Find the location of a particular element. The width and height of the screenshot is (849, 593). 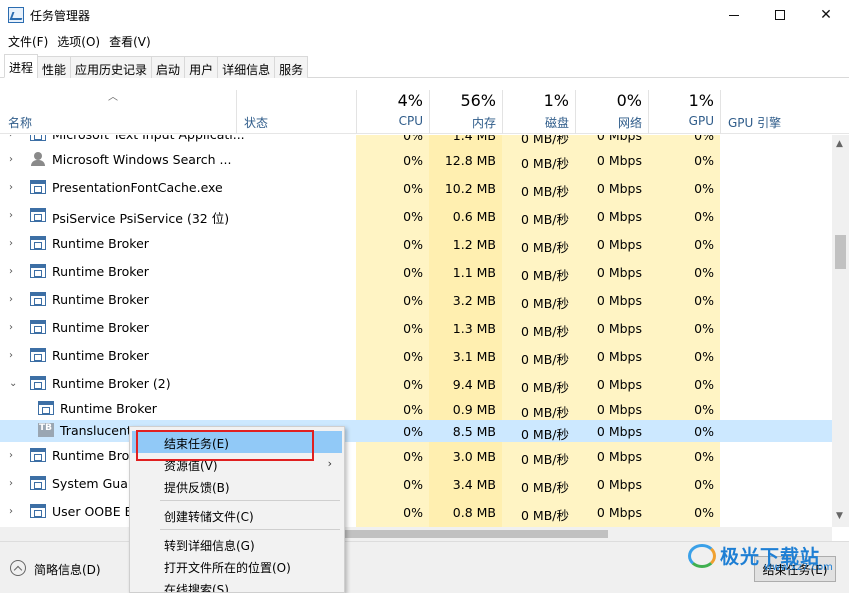

maximize-icon is located at coordinates (780, 15).